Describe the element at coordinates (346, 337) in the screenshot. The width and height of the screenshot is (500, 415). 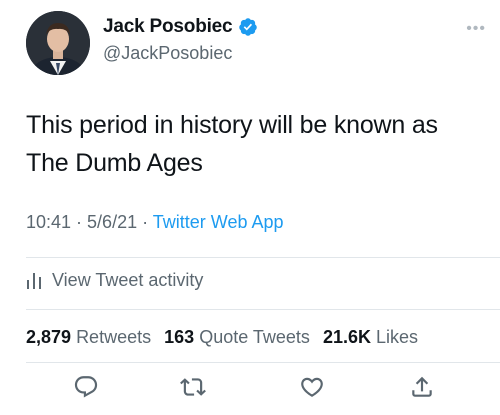
I see `likes-count: 21.6K` at that location.